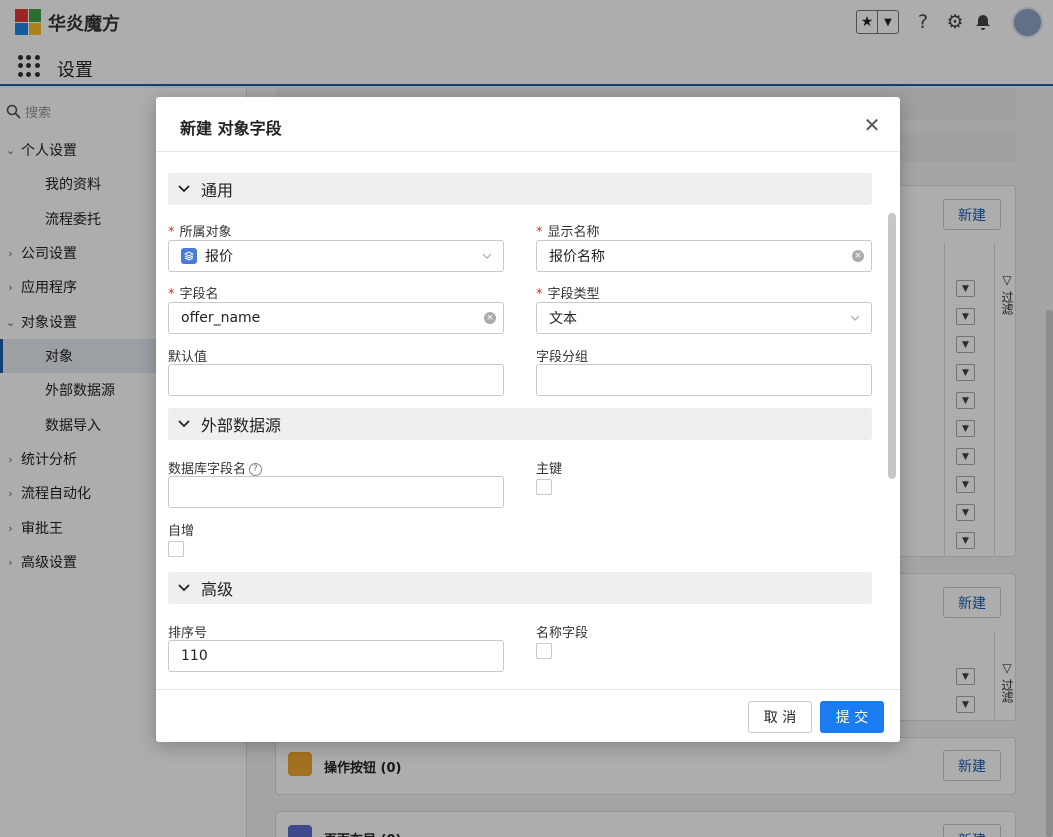 This screenshot has width=1053, height=837. I want to click on auto-increment-checkbox, so click(176, 549).